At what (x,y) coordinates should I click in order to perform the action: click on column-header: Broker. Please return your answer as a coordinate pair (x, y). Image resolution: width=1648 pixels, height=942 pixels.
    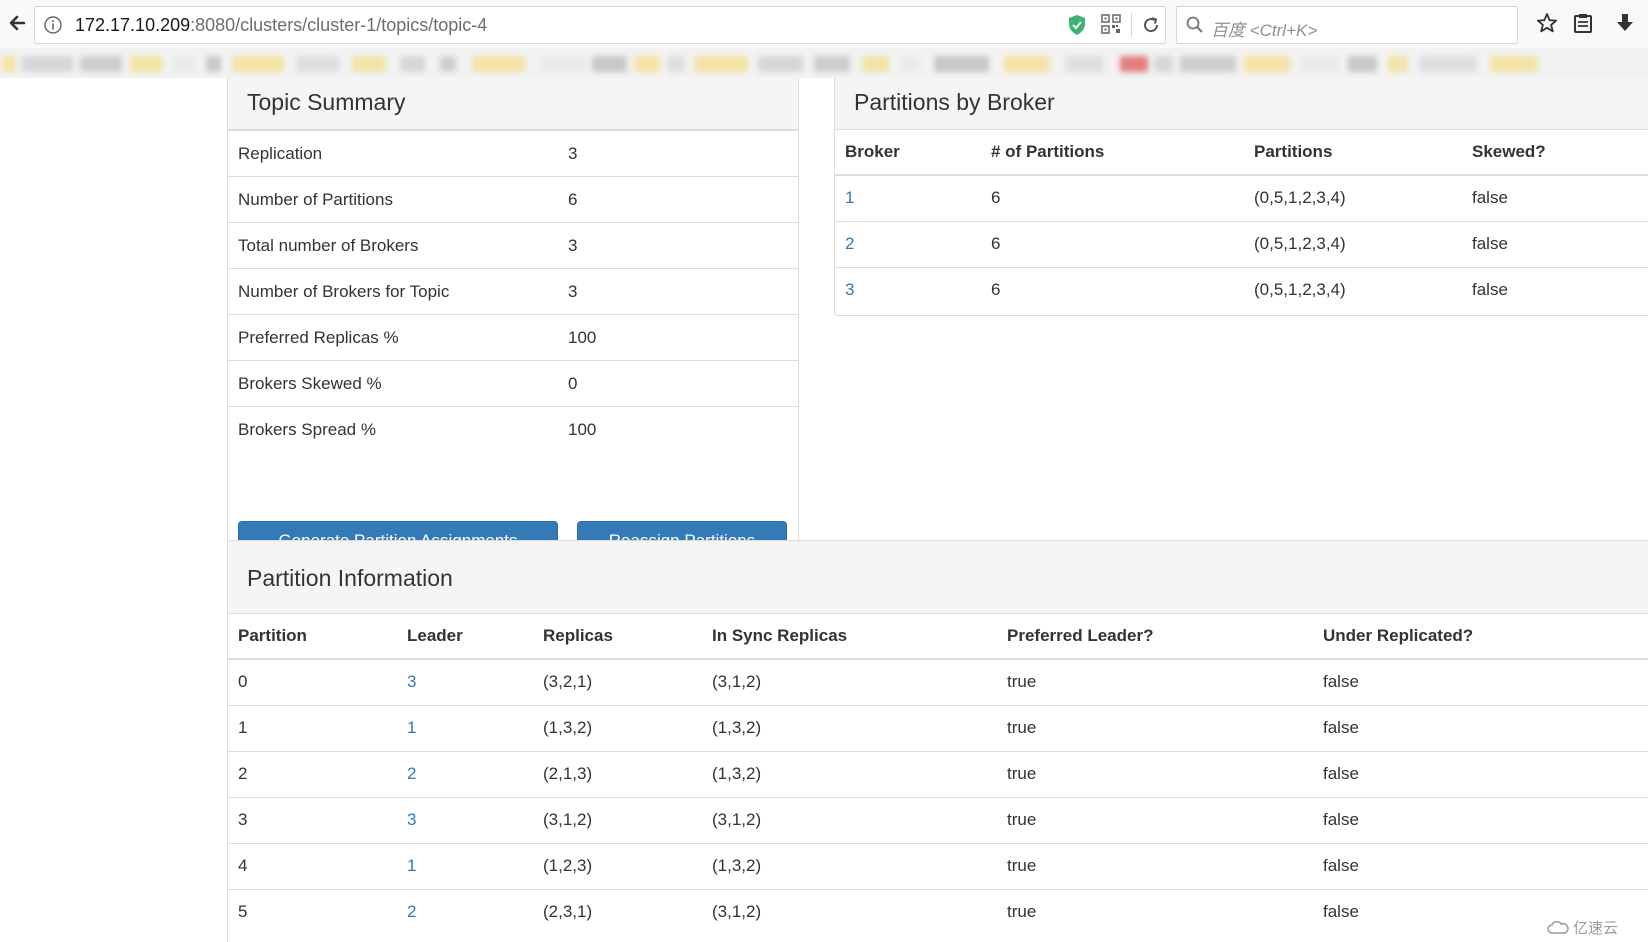
    Looking at the image, I should click on (908, 153).